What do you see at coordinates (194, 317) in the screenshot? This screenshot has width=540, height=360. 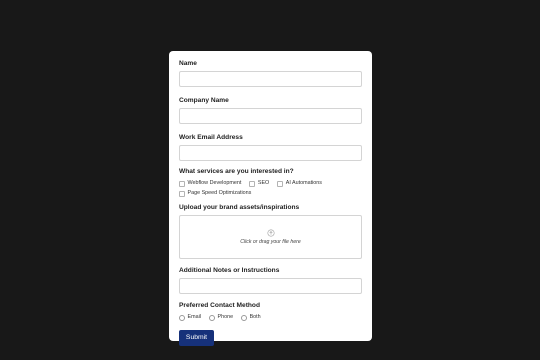 I see `contact-option-label: Email` at bounding box center [194, 317].